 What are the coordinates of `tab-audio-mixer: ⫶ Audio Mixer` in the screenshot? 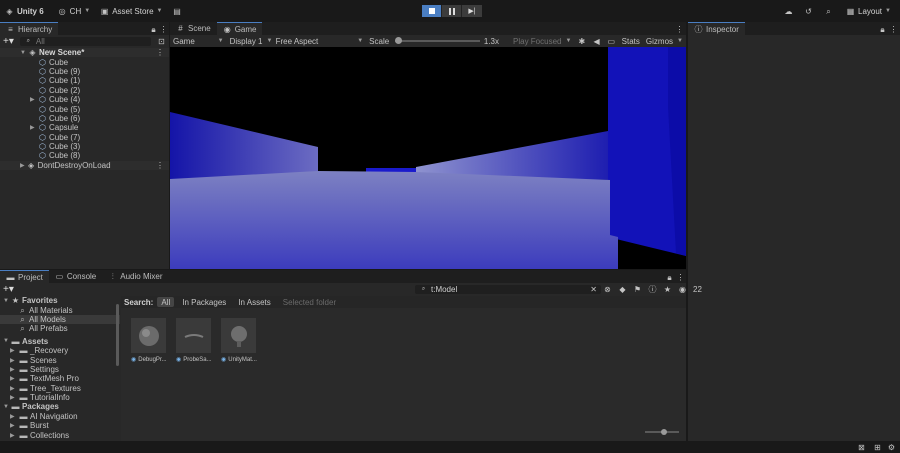 It's located at (135, 276).